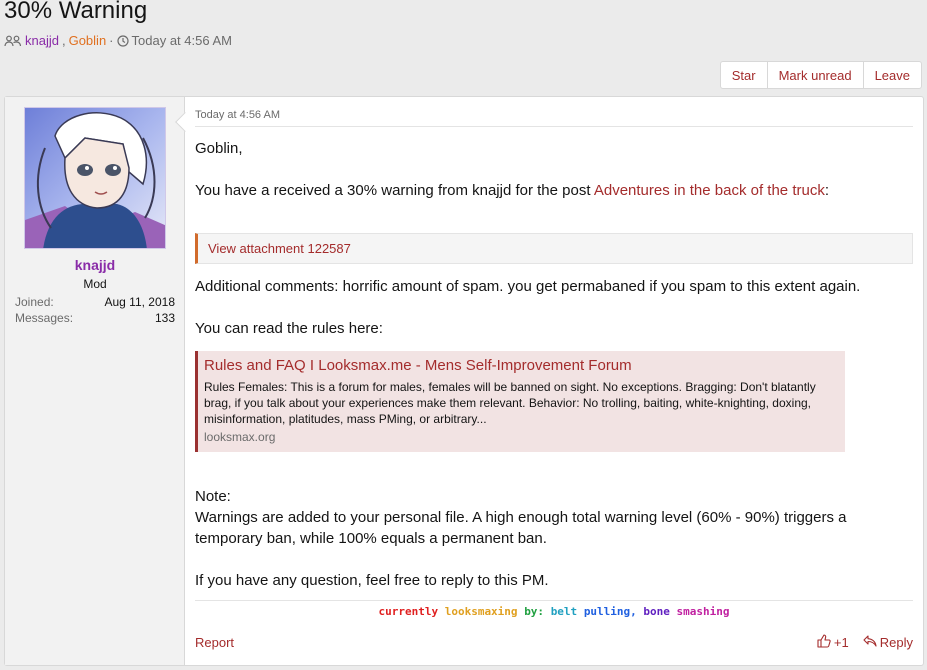 The height and width of the screenshot is (670, 927). Describe the element at coordinates (88, 40) in the screenshot. I see `participant-link-goblin: Goblin` at that location.